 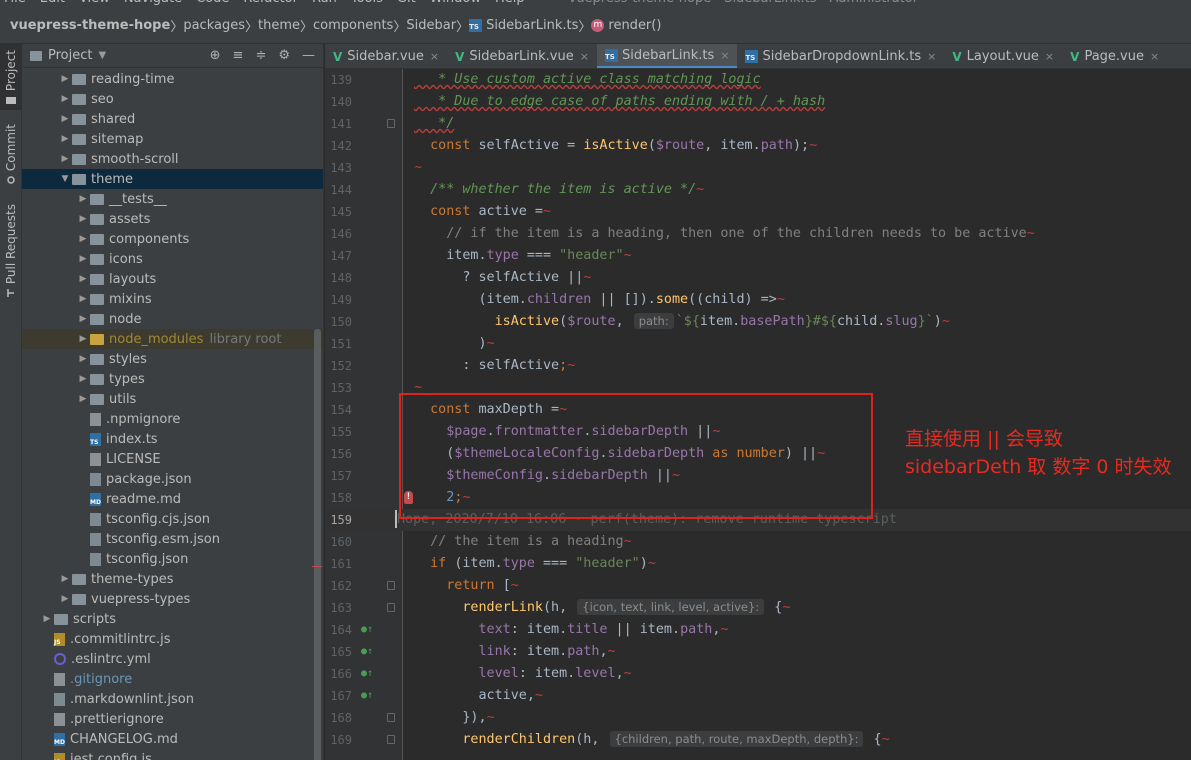 What do you see at coordinates (172, 99) in the screenshot?
I see `tree-item: ▶ seo` at bounding box center [172, 99].